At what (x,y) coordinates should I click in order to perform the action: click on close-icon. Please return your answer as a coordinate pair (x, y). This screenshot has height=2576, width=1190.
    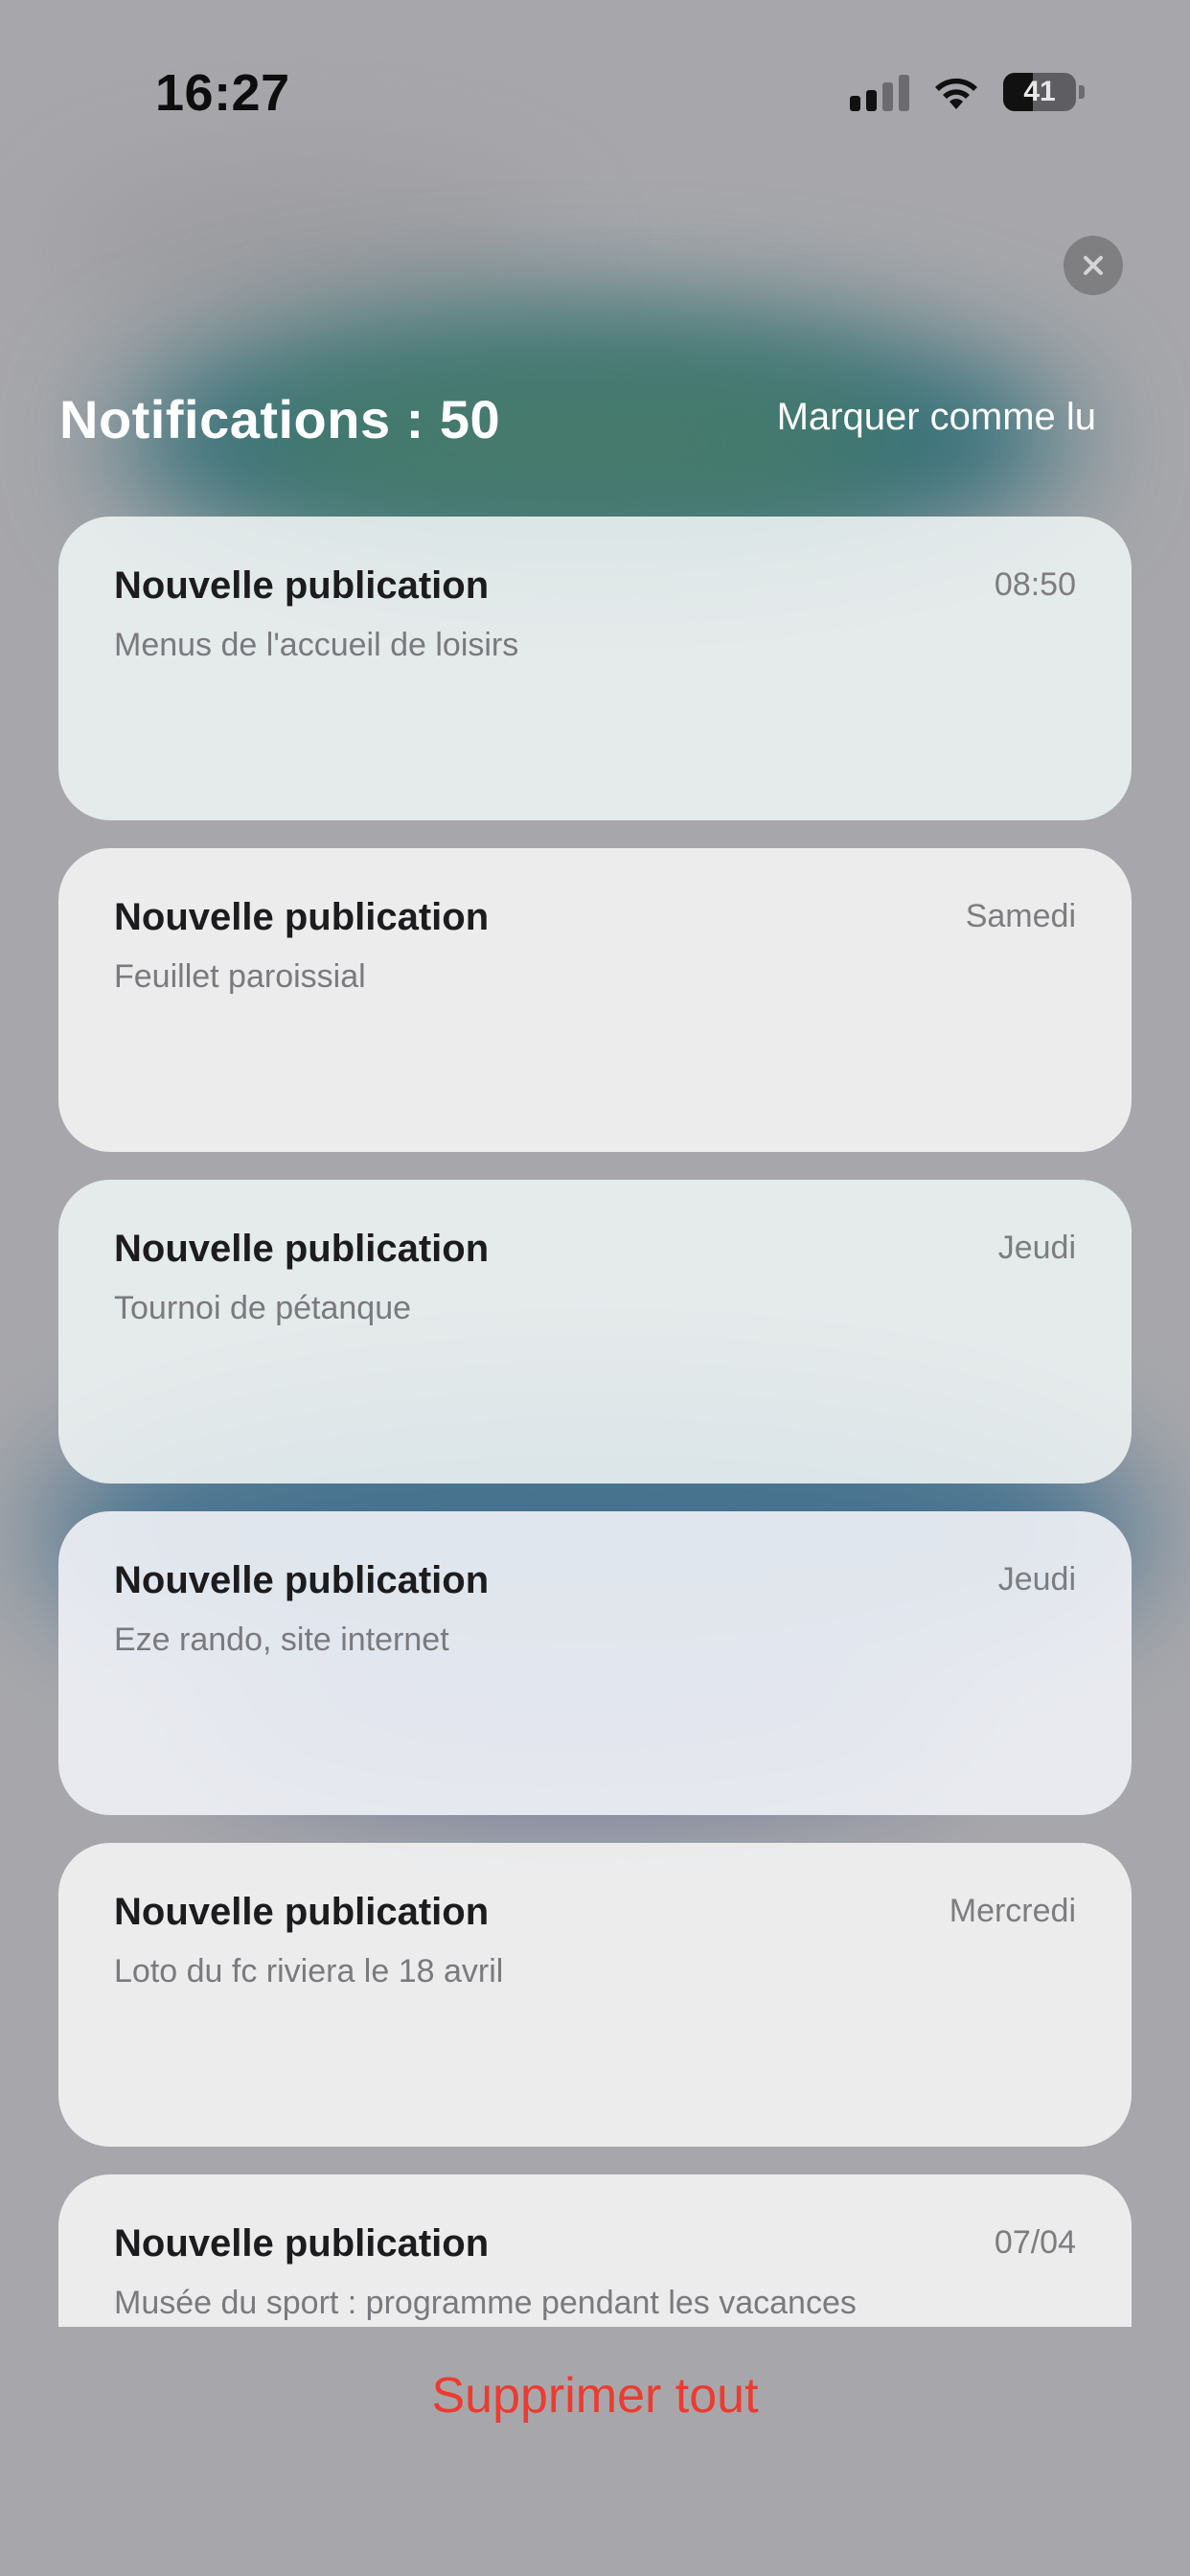
    Looking at the image, I should click on (1094, 265).